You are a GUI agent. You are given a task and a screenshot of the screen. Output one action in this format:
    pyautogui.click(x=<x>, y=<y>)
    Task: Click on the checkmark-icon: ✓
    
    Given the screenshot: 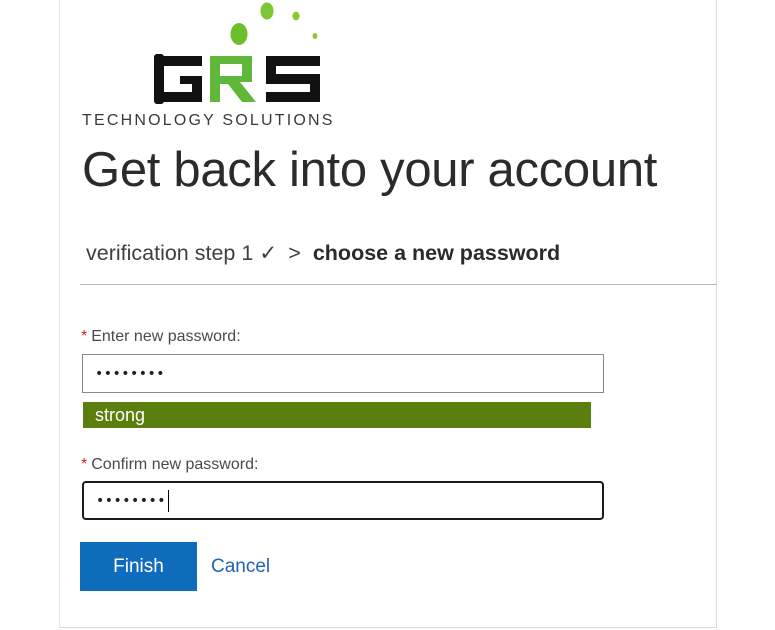 What is the action you would take?
    pyautogui.click(x=268, y=253)
    